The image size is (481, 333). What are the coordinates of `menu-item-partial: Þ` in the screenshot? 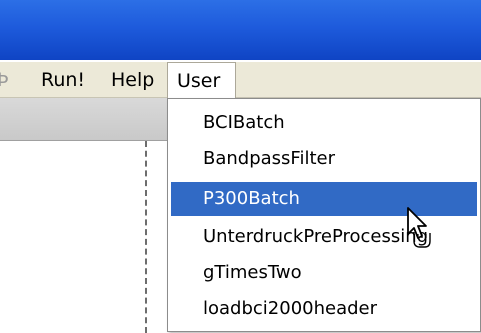 It's located at (4, 80).